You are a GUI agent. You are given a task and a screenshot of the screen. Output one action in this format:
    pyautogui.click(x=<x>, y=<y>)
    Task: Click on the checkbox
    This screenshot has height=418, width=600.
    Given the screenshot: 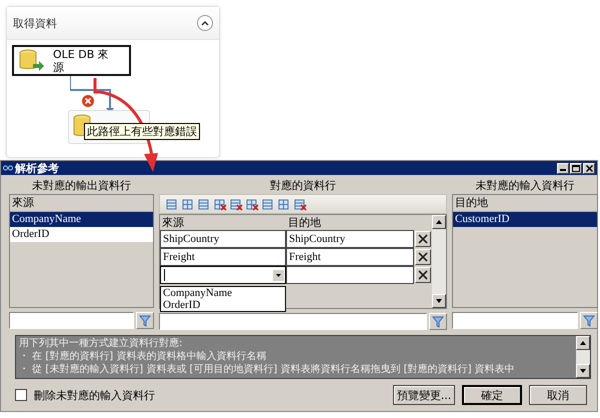 What is the action you would take?
    pyautogui.click(x=21, y=395)
    